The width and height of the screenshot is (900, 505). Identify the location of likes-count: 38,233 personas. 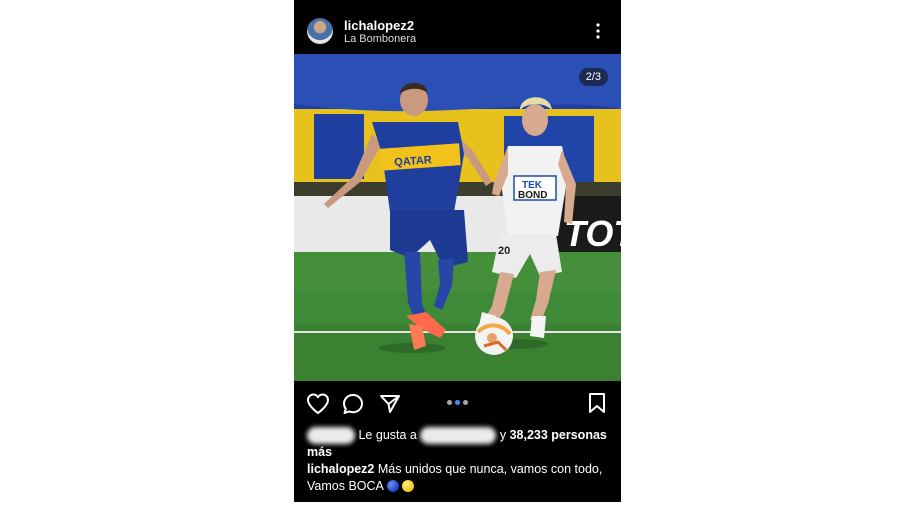
(558, 435).